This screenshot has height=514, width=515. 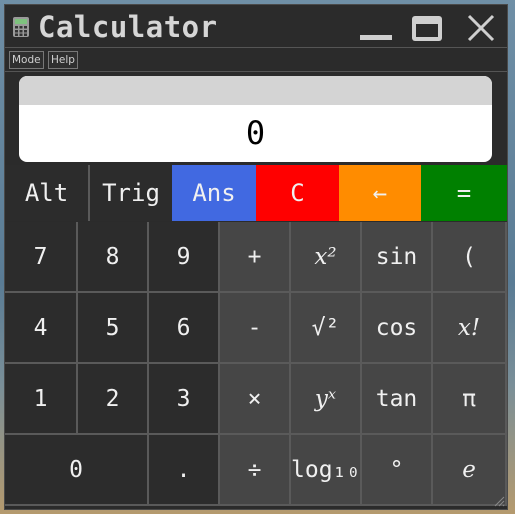 What do you see at coordinates (470, 328) in the screenshot?
I see `key-factorial: x!` at bounding box center [470, 328].